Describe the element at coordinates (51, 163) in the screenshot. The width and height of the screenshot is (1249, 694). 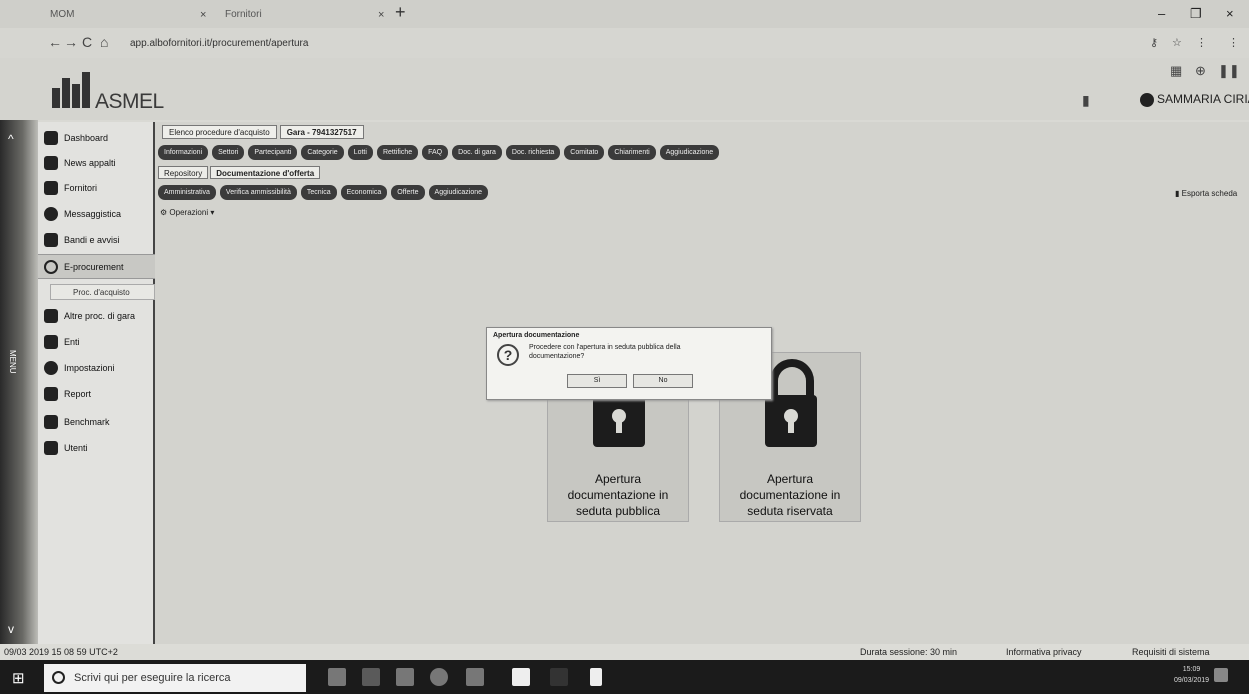
I see `news-icon` at that location.